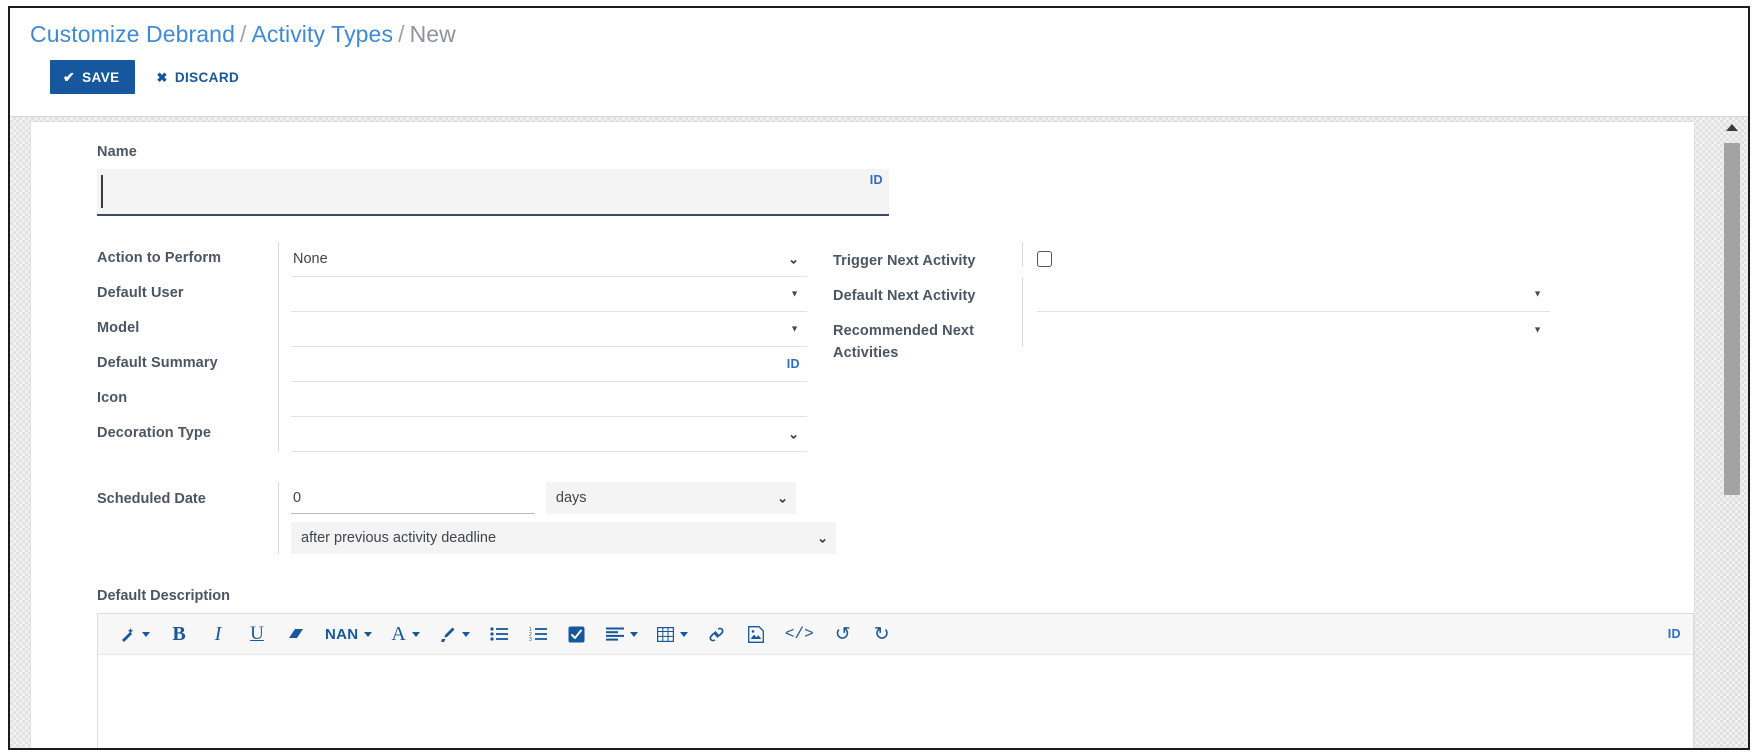 The height and width of the screenshot is (756, 1758). I want to click on field-row-default-user: Default User ▼, so click(452, 294).